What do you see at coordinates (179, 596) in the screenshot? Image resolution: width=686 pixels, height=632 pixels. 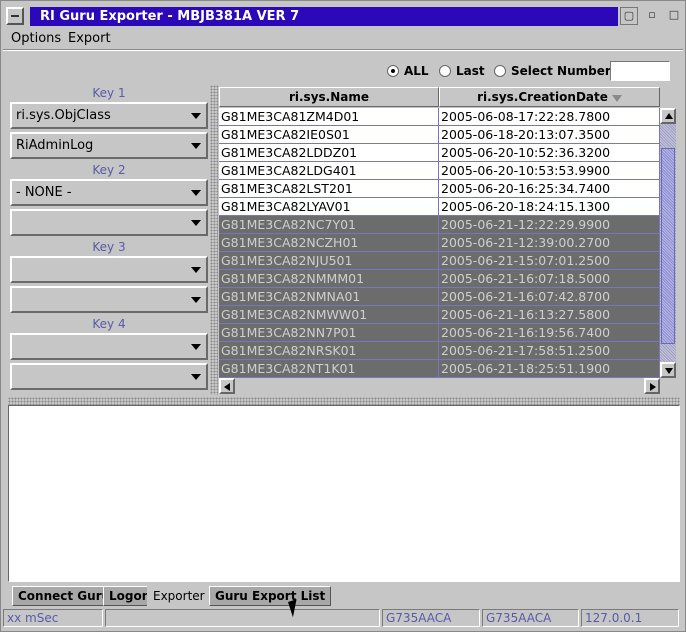 I see `tab-exporter: Exporter` at bounding box center [179, 596].